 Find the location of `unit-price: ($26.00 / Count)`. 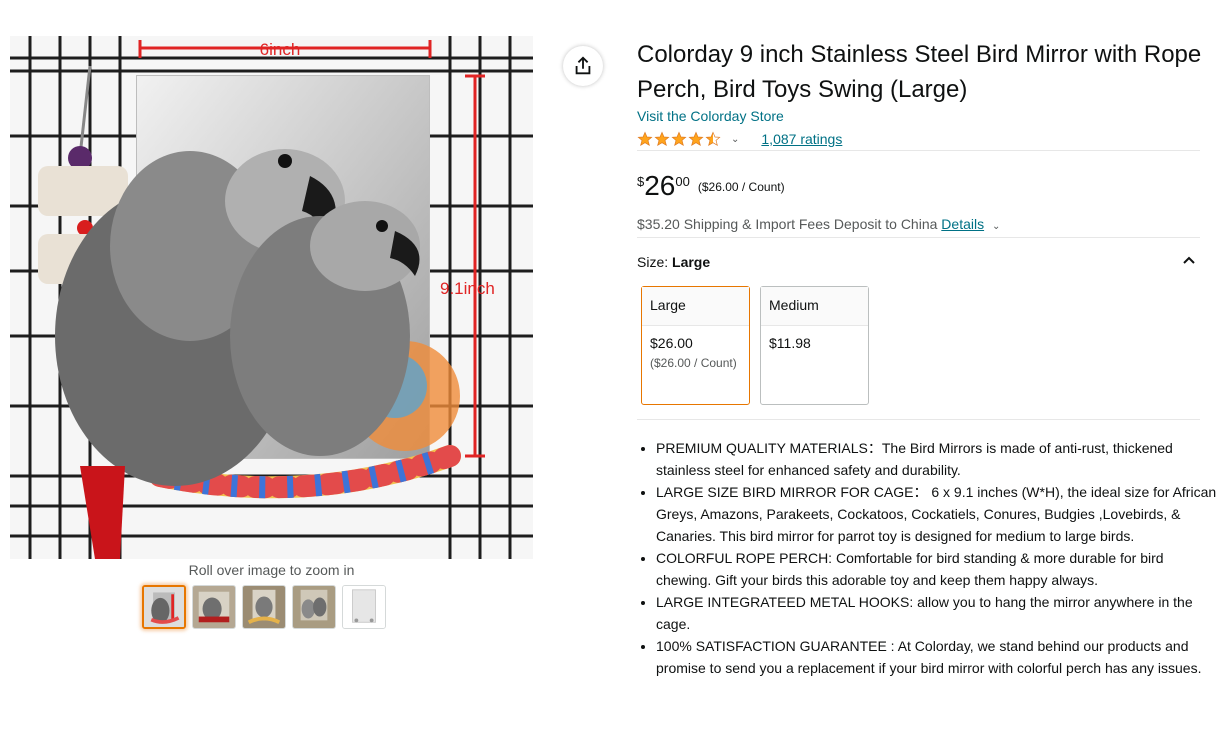

unit-price: ($26.00 / Count) is located at coordinates (741, 187).